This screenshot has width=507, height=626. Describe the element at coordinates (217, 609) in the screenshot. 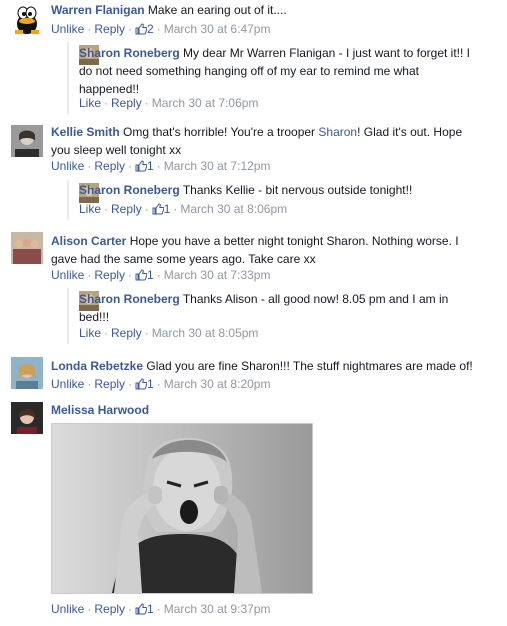

I see `timestamp-link: March 30 at 9:37pm` at that location.